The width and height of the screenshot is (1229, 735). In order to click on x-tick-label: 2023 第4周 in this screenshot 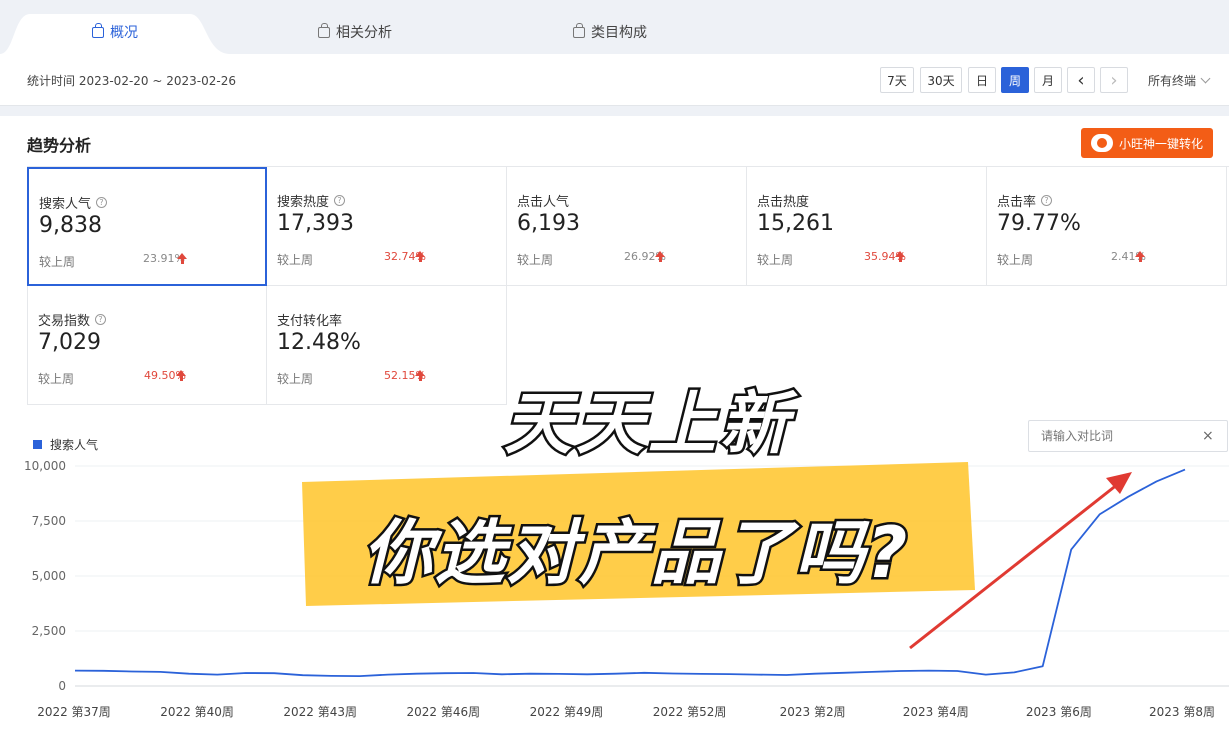, I will do `click(936, 712)`.